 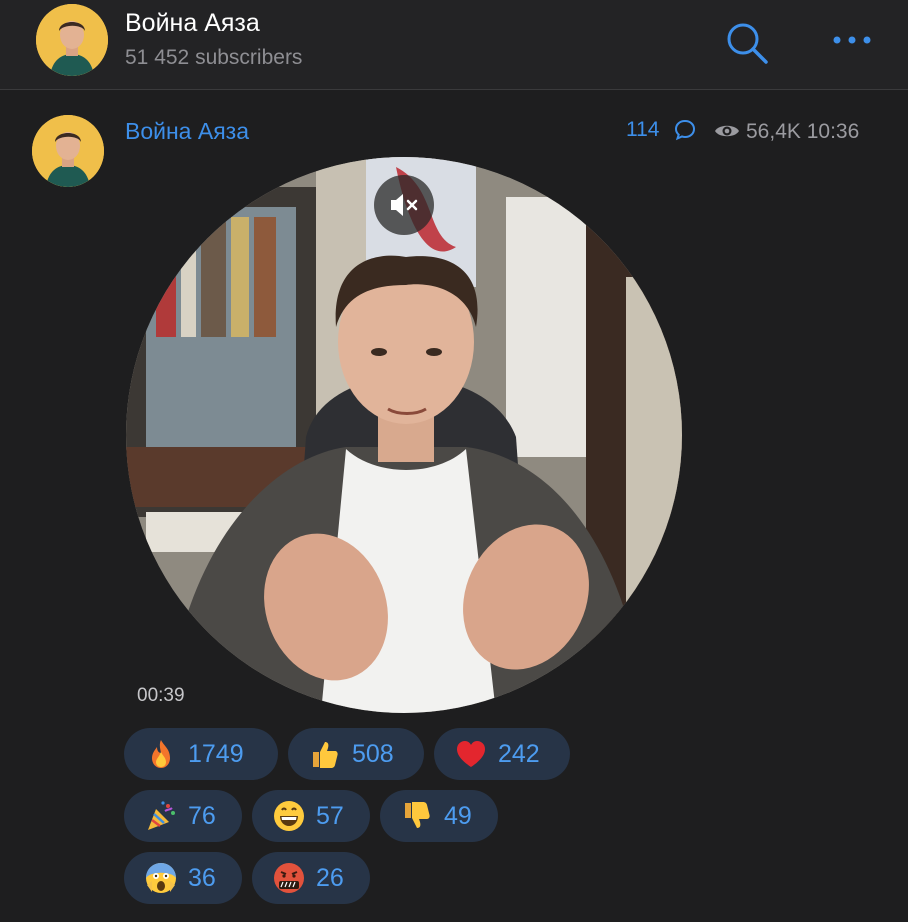 What do you see at coordinates (439, 816) in the screenshot?
I see `reaction-thumbs-down: 49` at bounding box center [439, 816].